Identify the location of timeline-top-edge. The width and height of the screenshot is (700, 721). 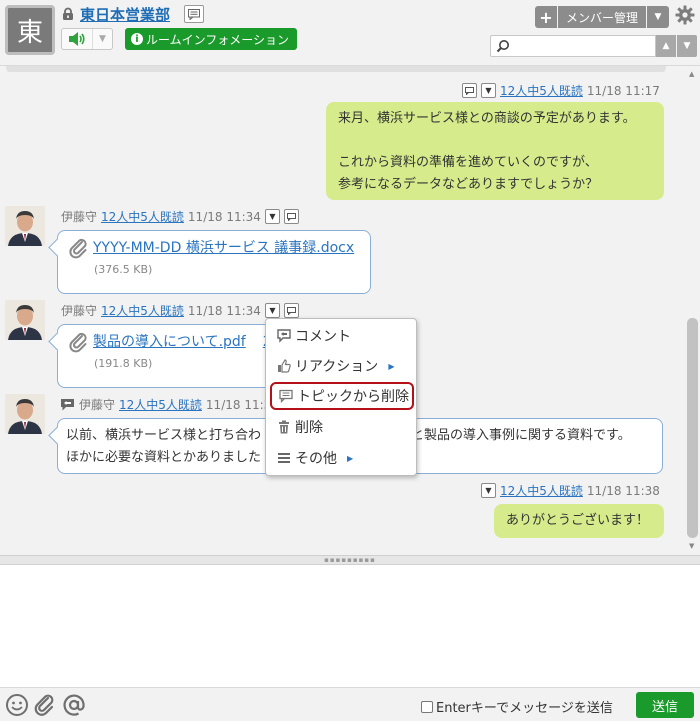
(336, 69).